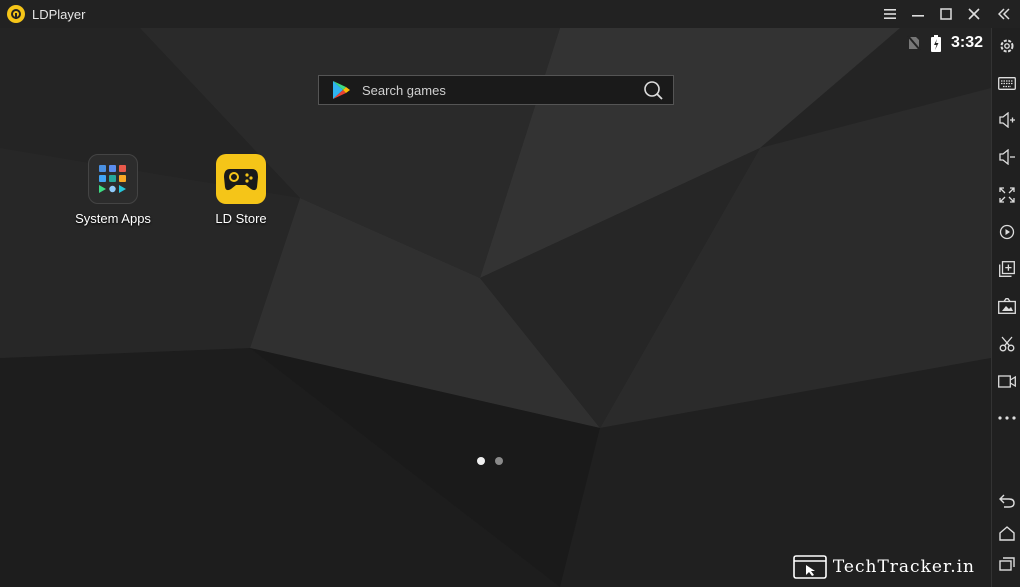 This screenshot has height=587, width=1020. What do you see at coordinates (490, 461) in the screenshot?
I see `page-indicator` at bounding box center [490, 461].